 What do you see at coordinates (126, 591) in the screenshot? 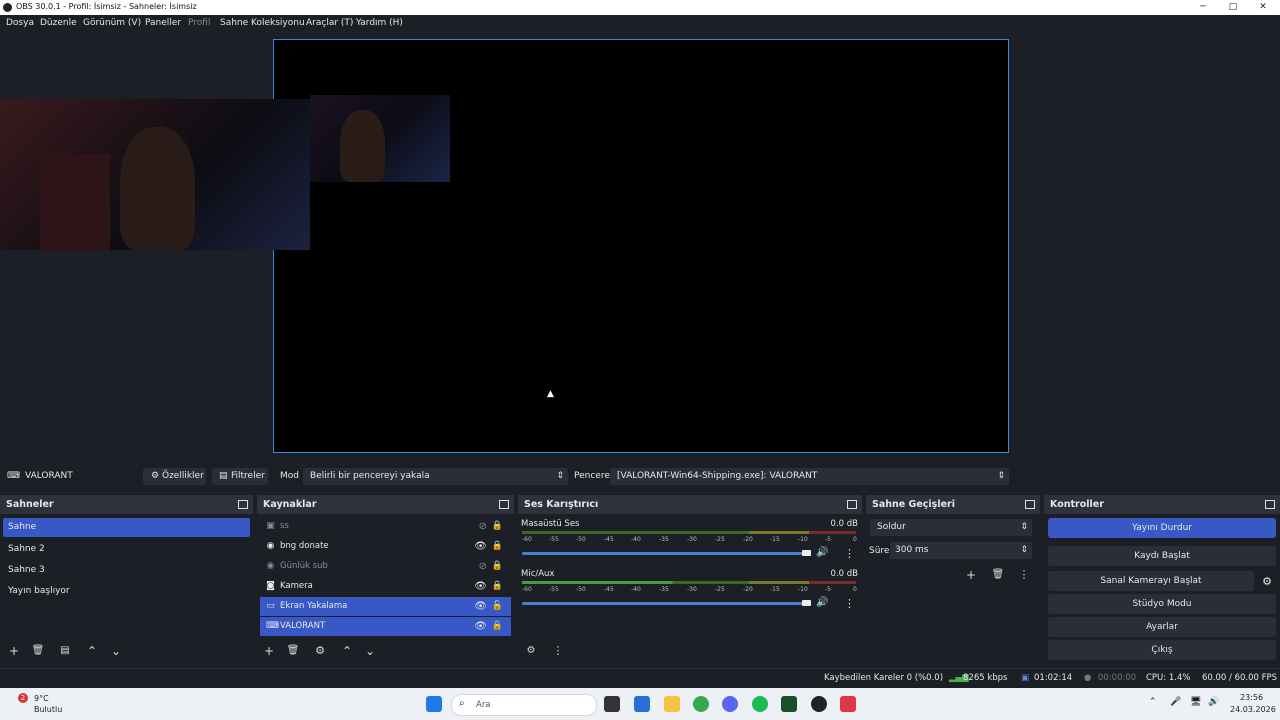
I see `scene-item: Yayın başlıyor` at bounding box center [126, 591].